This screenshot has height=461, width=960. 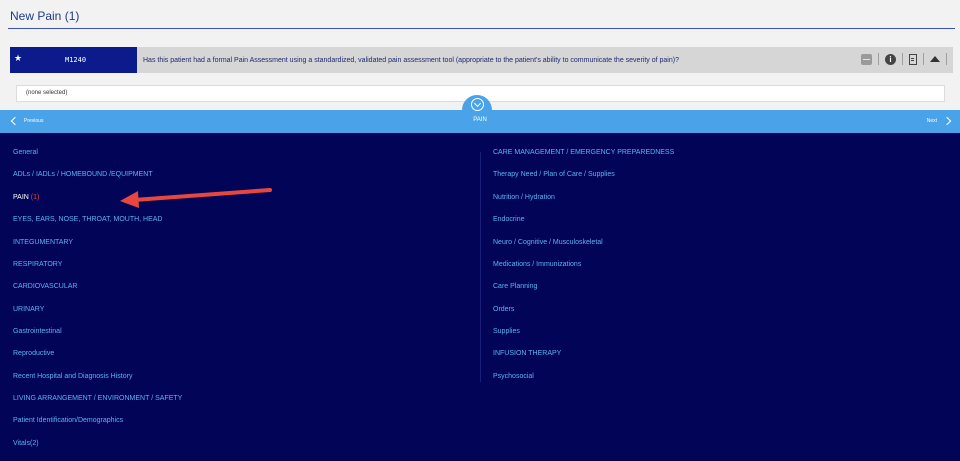 I want to click on menu-item: Supplies, so click(x=506, y=331).